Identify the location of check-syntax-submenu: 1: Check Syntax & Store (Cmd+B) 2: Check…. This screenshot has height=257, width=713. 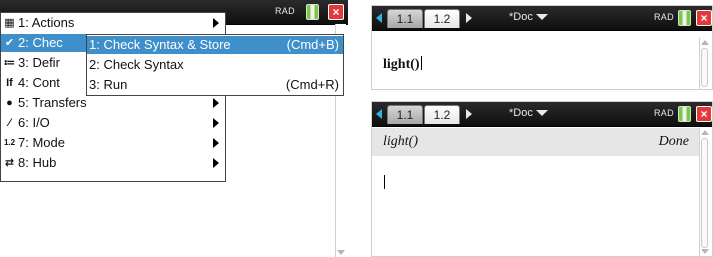
(215, 65).